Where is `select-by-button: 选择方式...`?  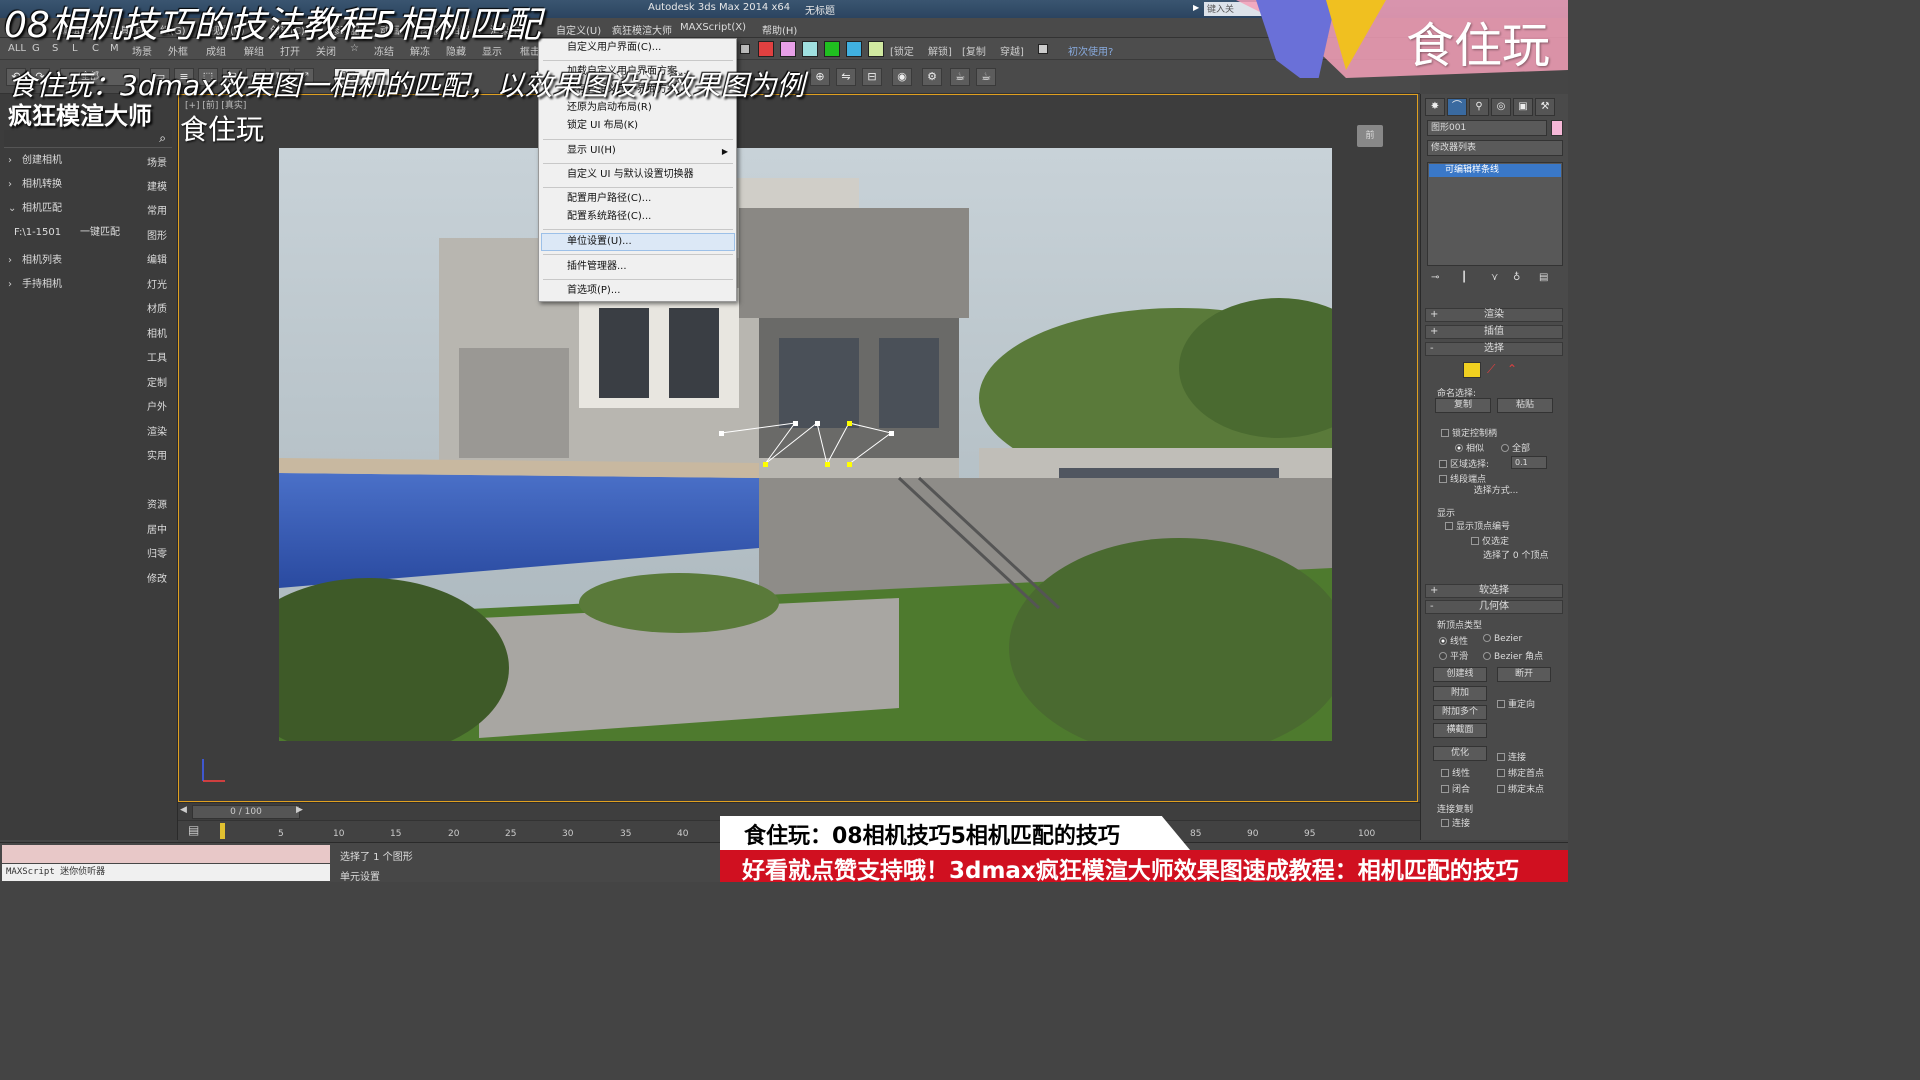 select-by-button: 选择方式... is located at coordinates (1496, 492).